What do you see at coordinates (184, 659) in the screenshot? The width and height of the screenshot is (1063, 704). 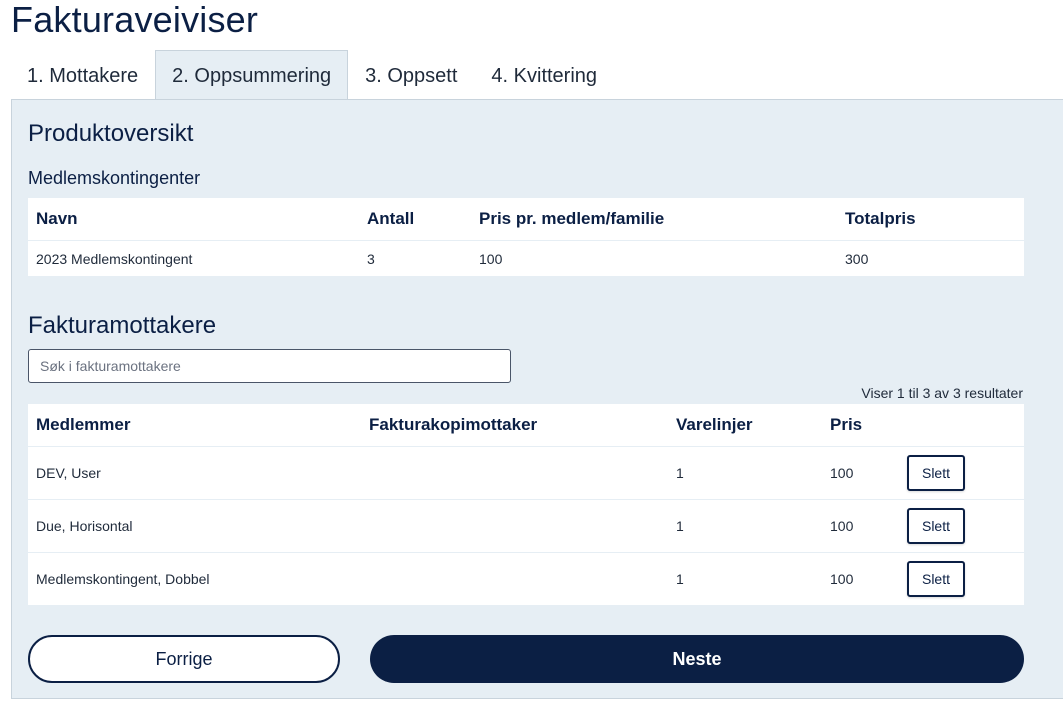 I see `previous-button: Forrige` at bounding box center [184, 659].